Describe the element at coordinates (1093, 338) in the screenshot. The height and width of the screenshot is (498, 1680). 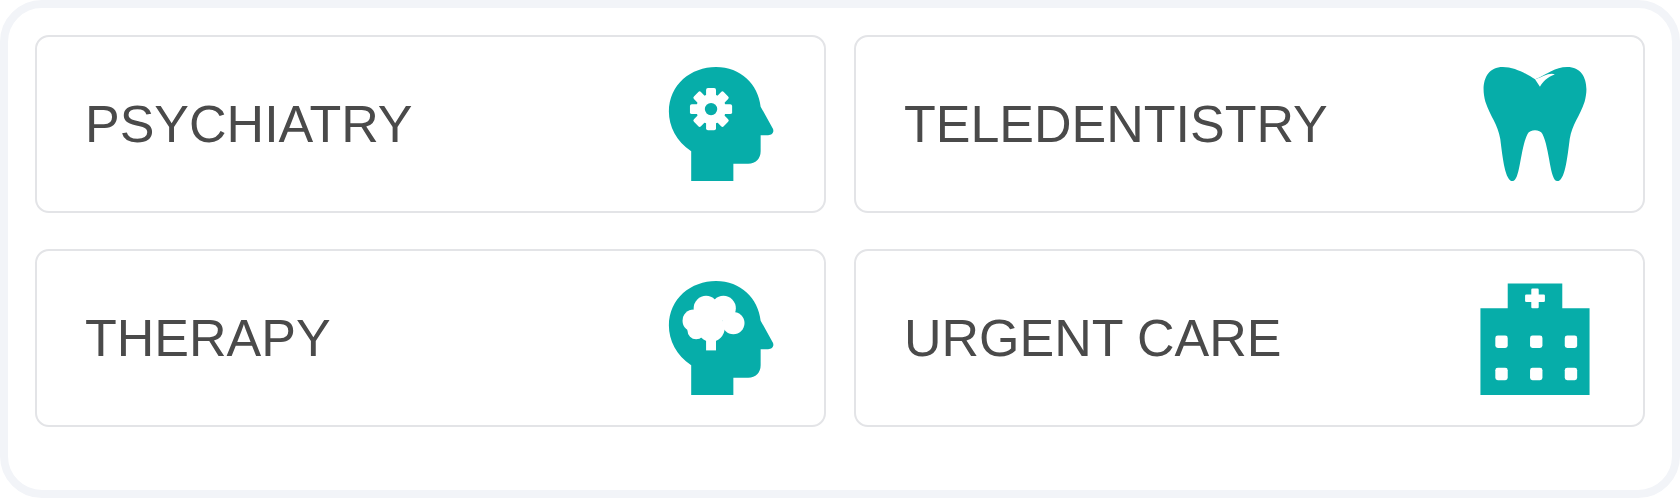
I see `service-label: URGENT CARE` at that location.